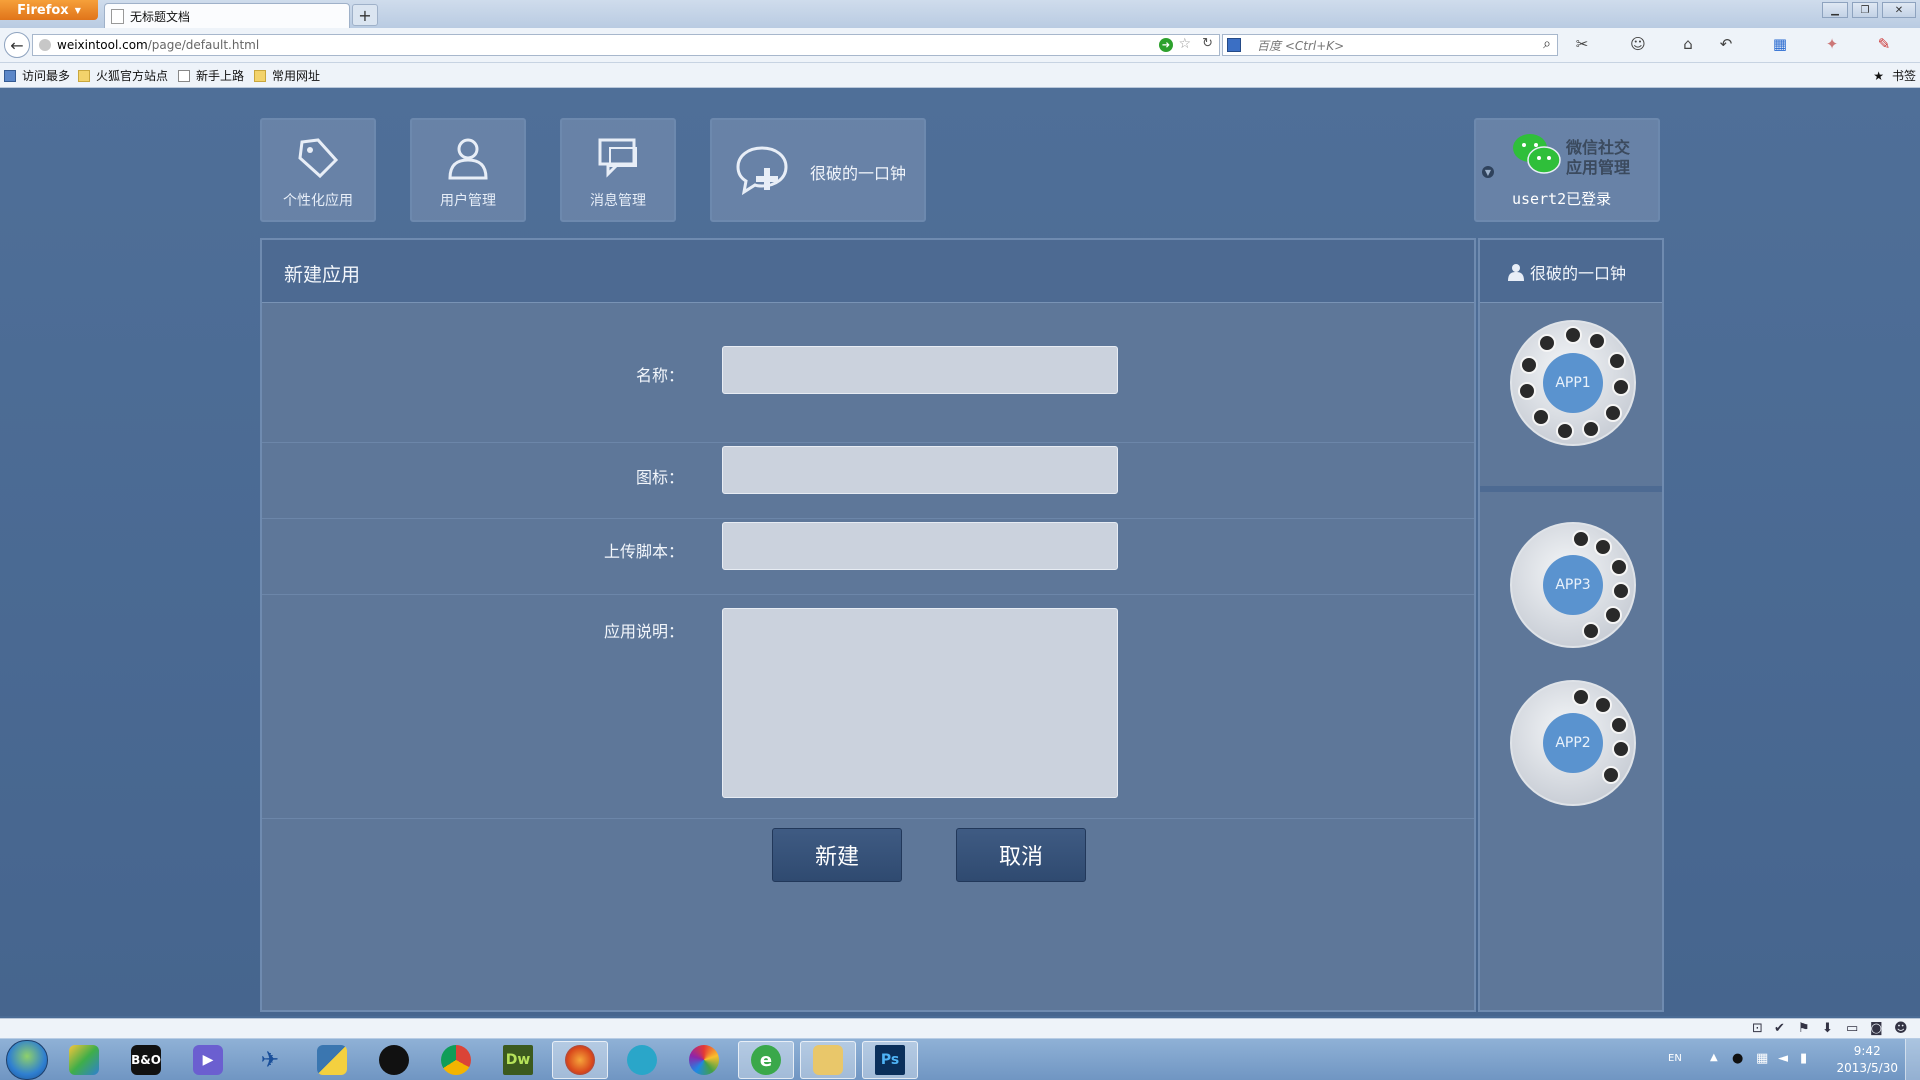  I want to click on bookmark-getting-started: 新手上路, so click(211, 75).